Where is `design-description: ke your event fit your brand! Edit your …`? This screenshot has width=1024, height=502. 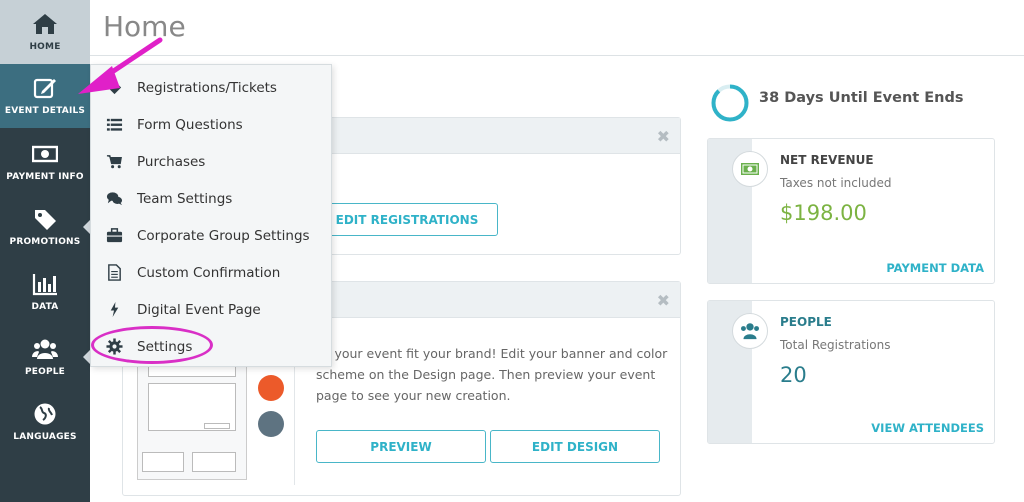
design-description: ke your event fit your brand! Edit your … is located at coordinates (492, 374).